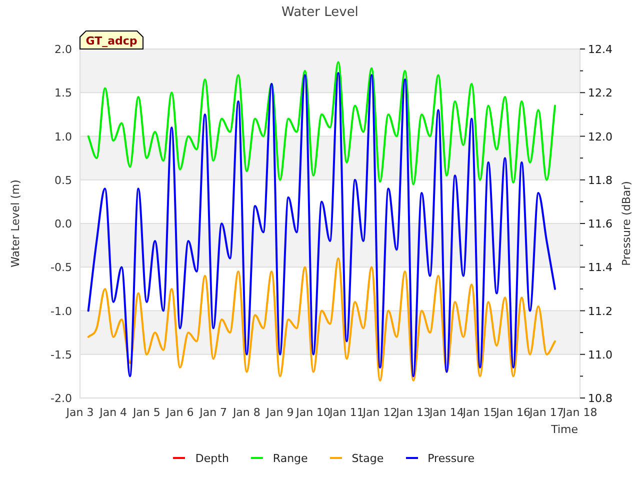 The width and height of the screenshot is (640, 480). I want to click on chart-title: Water Level, so click(320, 12).